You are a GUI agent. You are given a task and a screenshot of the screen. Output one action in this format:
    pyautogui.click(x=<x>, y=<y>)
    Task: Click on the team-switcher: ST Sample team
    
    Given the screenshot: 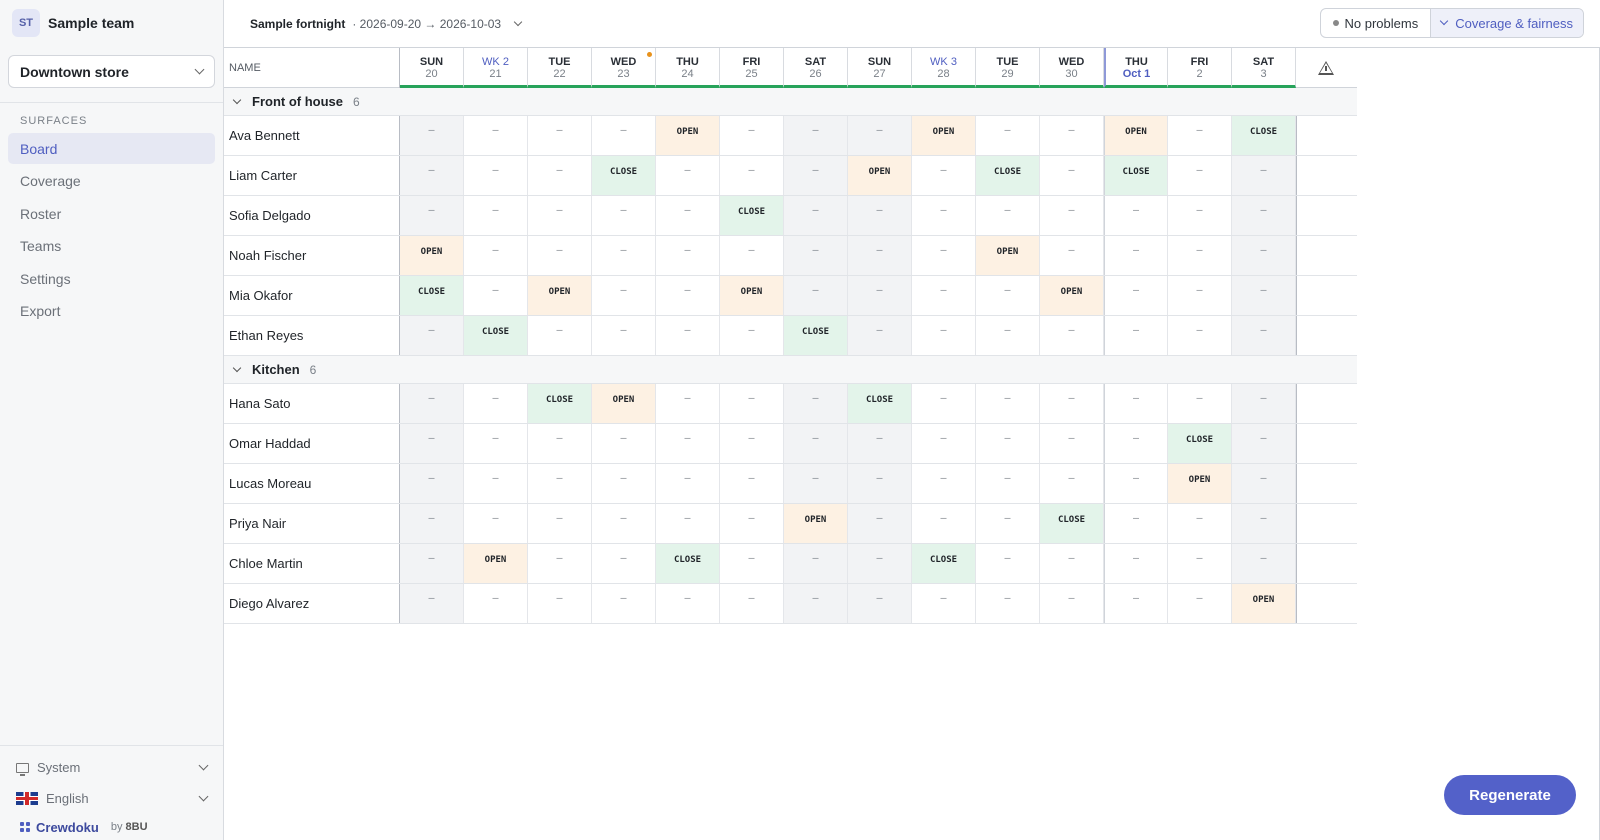 What is the action you would take?
    pyautogui.click(x=111, y=23)
    